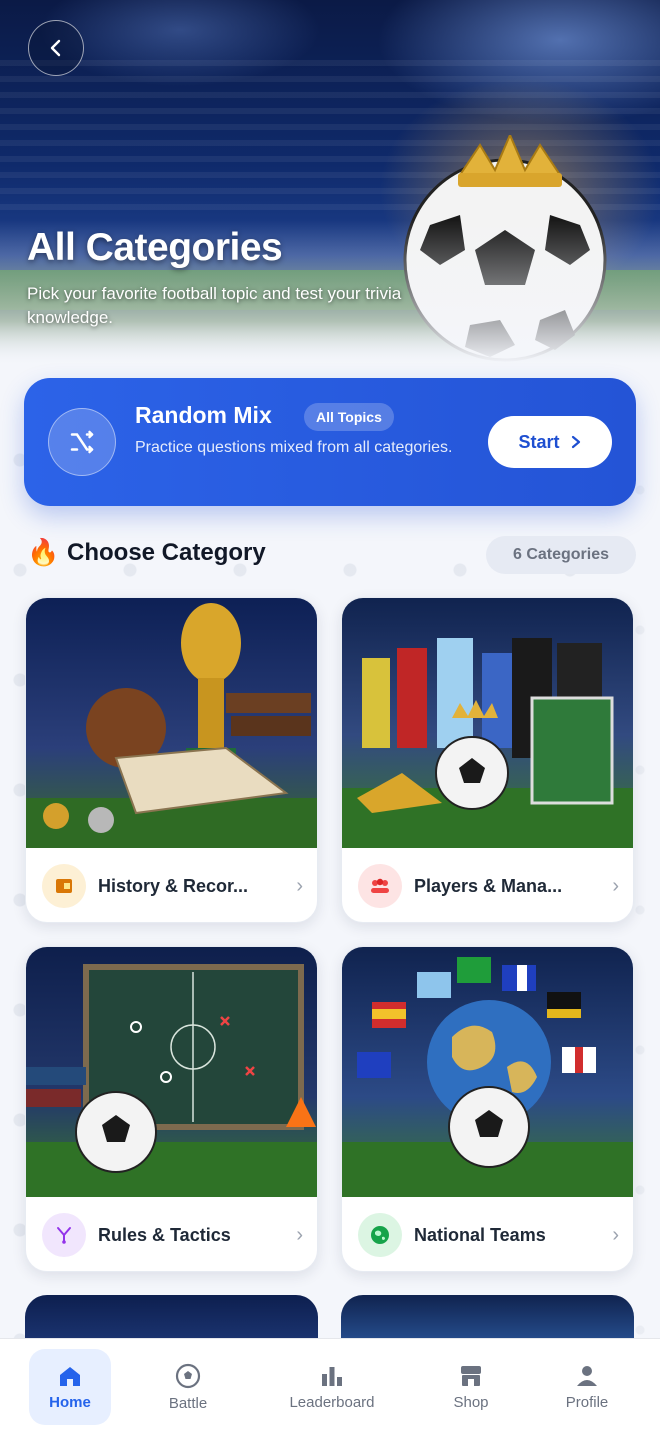 This screenshot has height=1434, width=660. What do you see at coordinates (70, 1376) in the screenshot?
I see `home-icon` at bounding box center [70, 1376].